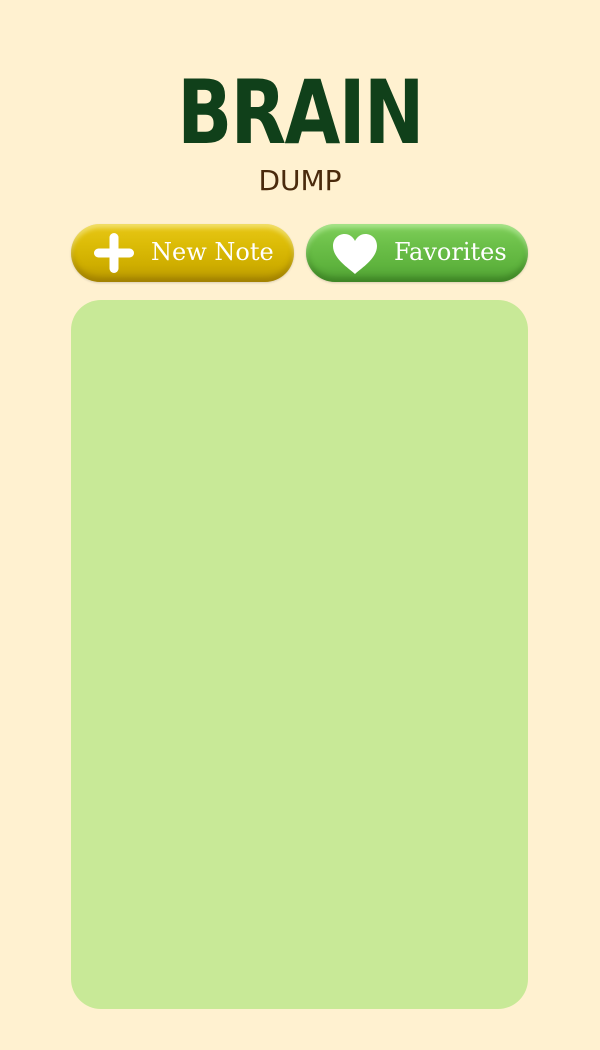 The width and height of the screenshot is (600, 1050). What do you see at coordinates (212, 252) in the screenshot?
I see `new-note-label: New Note` at bounding box center [212, 252].